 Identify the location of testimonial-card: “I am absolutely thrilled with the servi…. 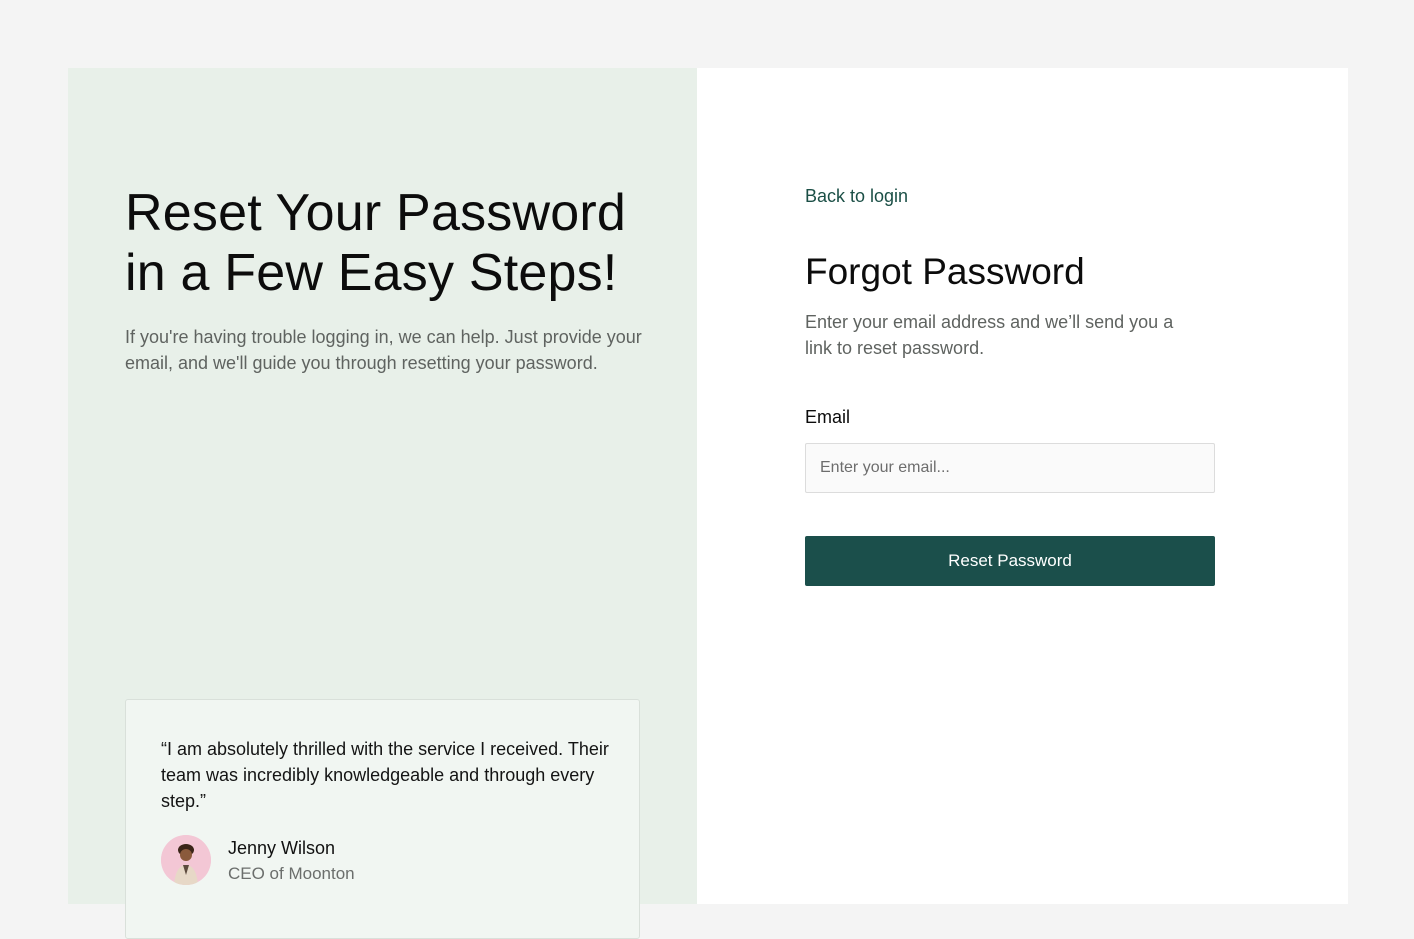
(382, 819).